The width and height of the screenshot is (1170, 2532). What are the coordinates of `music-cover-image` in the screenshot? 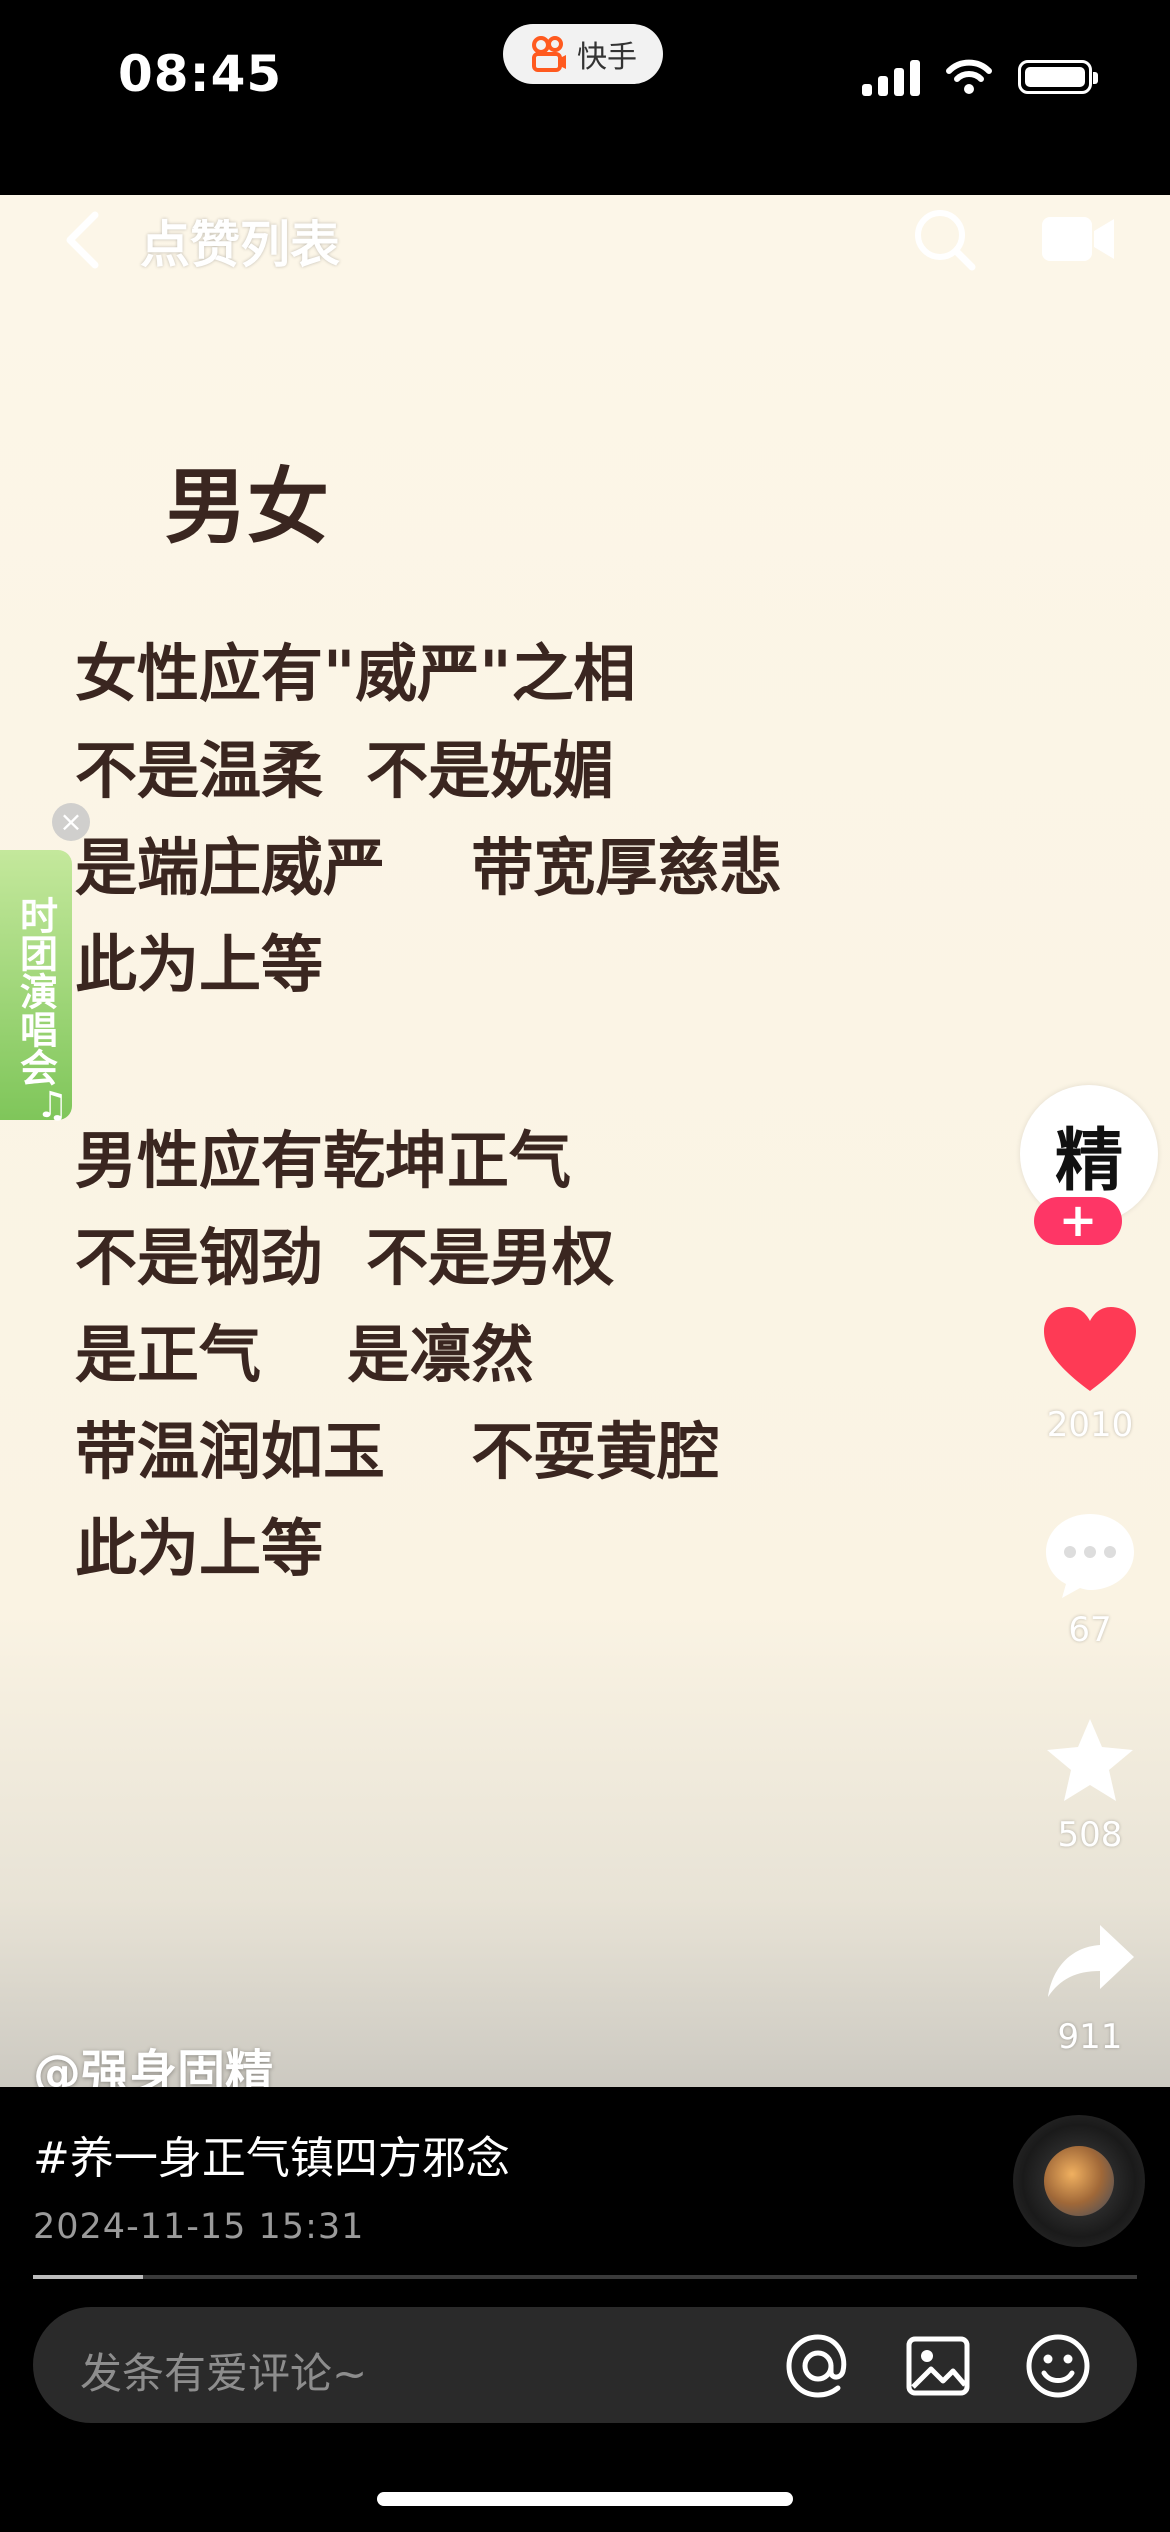 It's located at (1079, 2181).